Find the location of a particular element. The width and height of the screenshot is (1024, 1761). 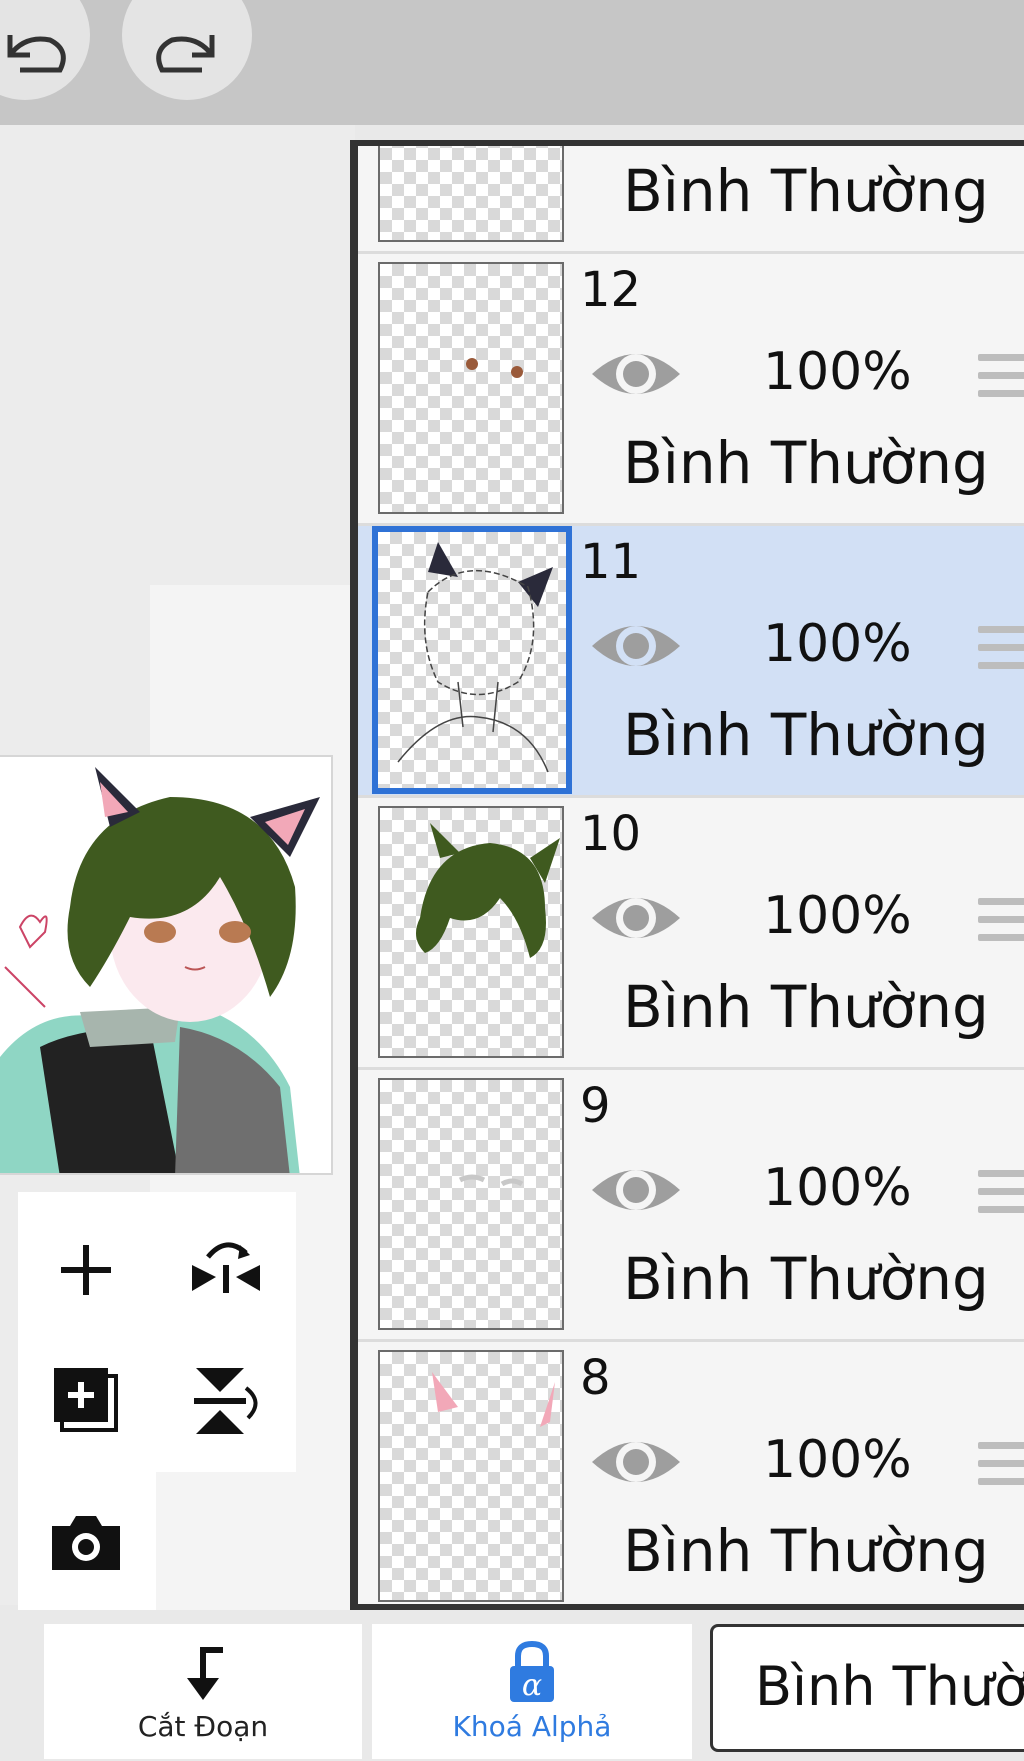

add-layer-copy-icon is located at coordinates (86, 1400).